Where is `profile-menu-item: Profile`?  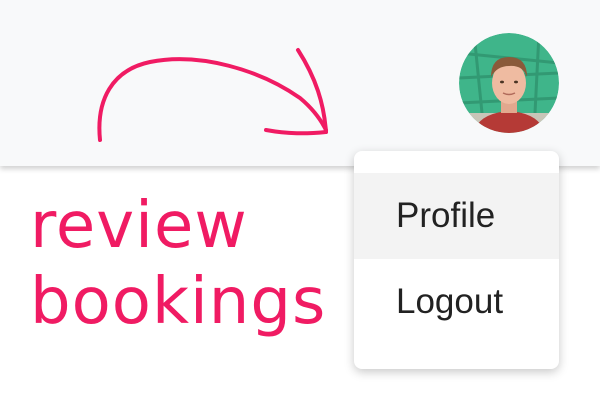 profile-menu-item: Profile is located at coordinates (456, 216).